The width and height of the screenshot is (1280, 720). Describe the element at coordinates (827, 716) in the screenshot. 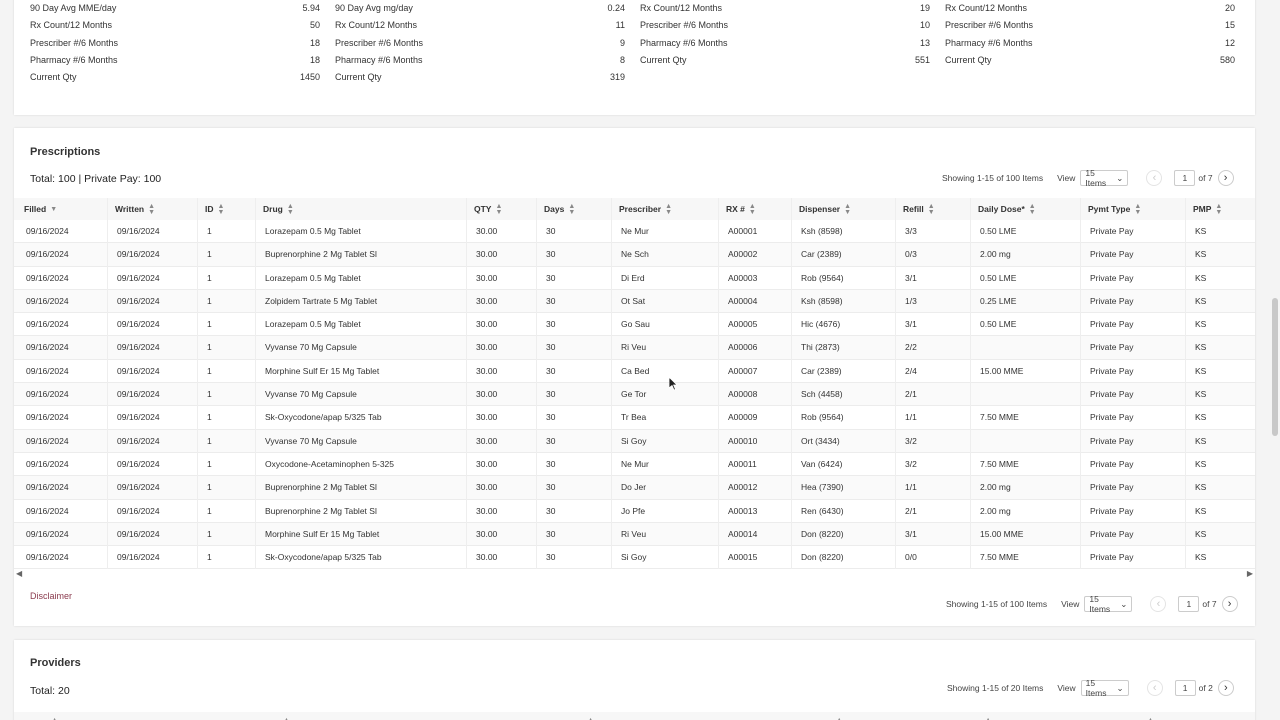

I see `column-header-state: State▲▼` at that location.